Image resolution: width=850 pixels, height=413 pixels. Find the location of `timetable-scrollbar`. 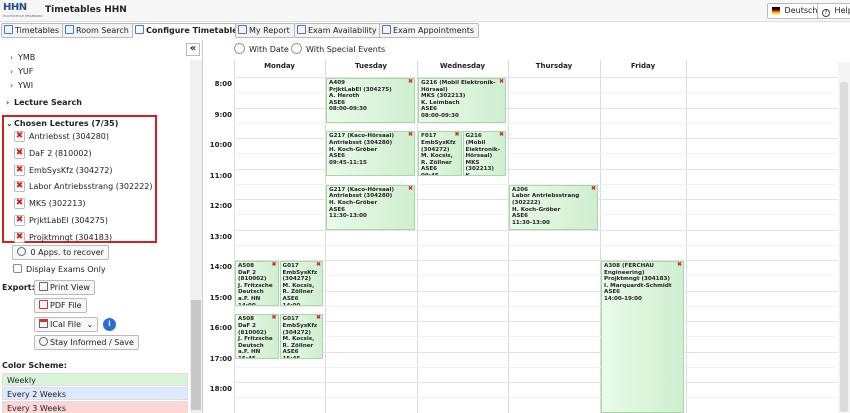

timetable-scrollbar is located at coordinates (844, 237).